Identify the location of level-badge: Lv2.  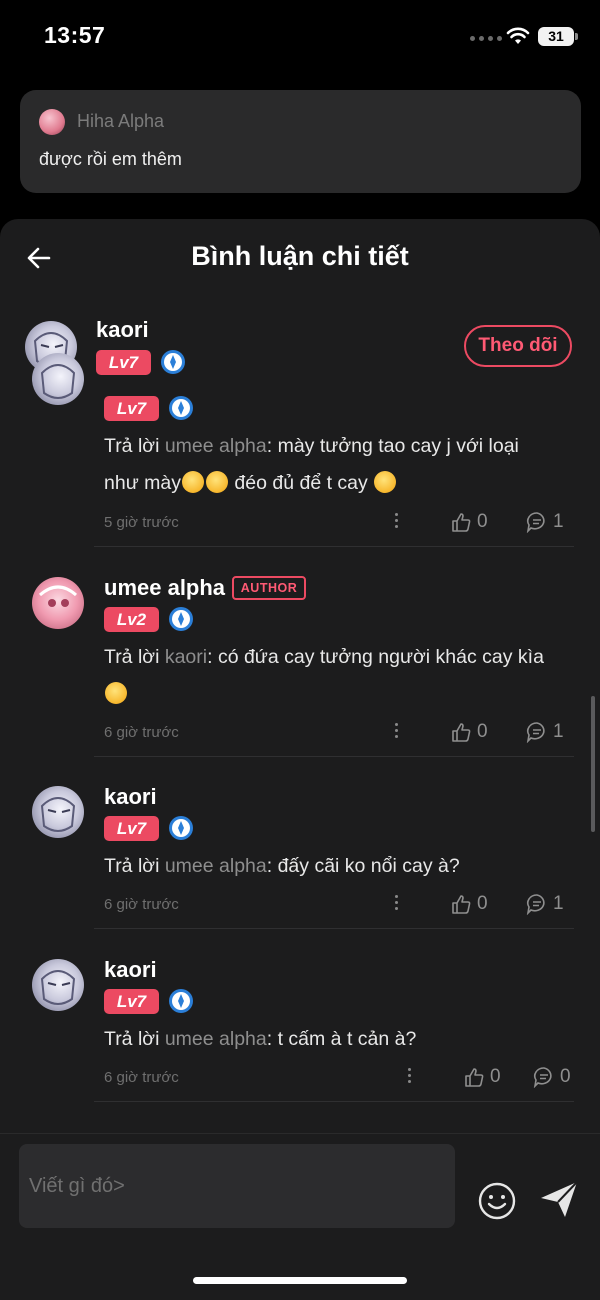
(131, 619).